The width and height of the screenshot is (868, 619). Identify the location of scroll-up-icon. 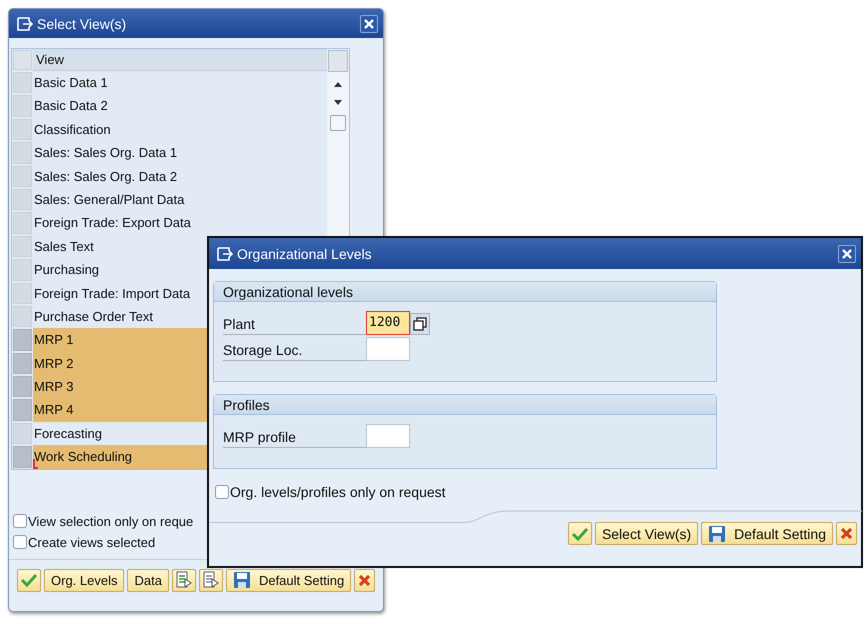
(338, 85).